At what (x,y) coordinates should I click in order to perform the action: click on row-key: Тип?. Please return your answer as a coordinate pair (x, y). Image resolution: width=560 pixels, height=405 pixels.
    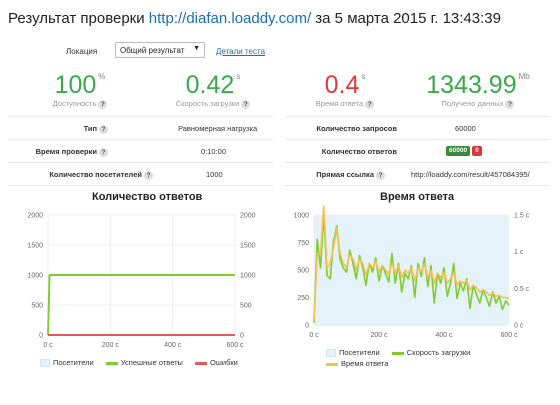
    Looking at the image, I should click on (96, 129).